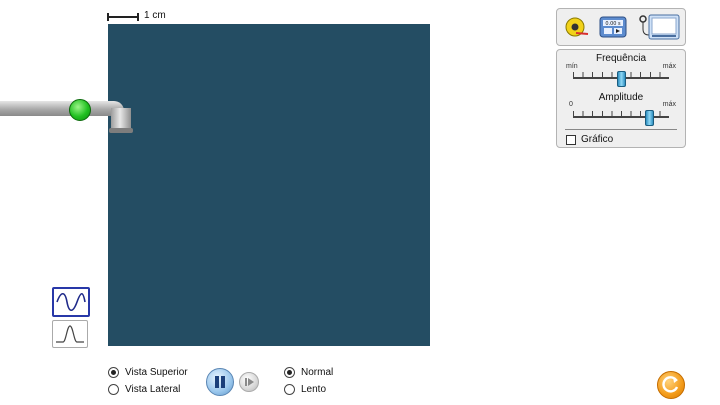 This screenshot has width=720, height=405. I want to click on scale-label: 1 cm, so click(155, 15).